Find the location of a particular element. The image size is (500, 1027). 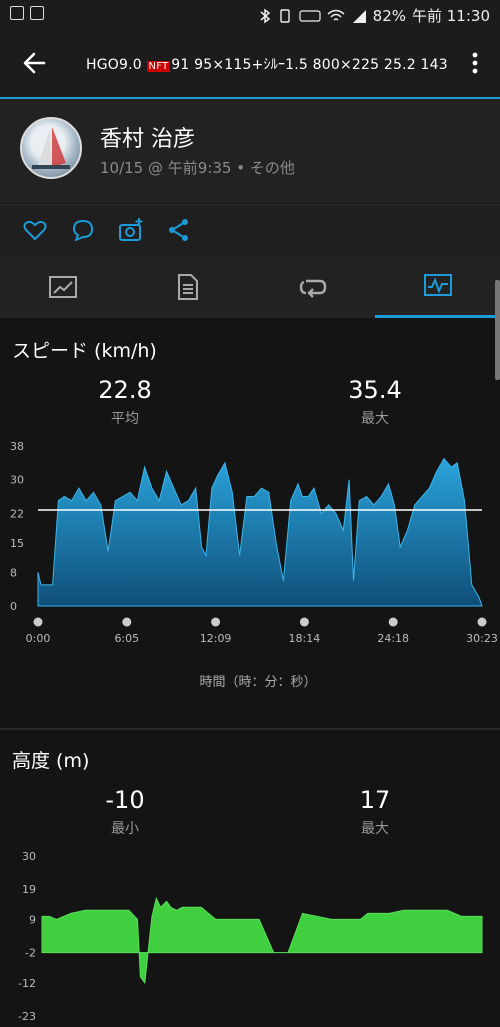

x-tick-label: 18:14 is located at coordinates (305, 638).